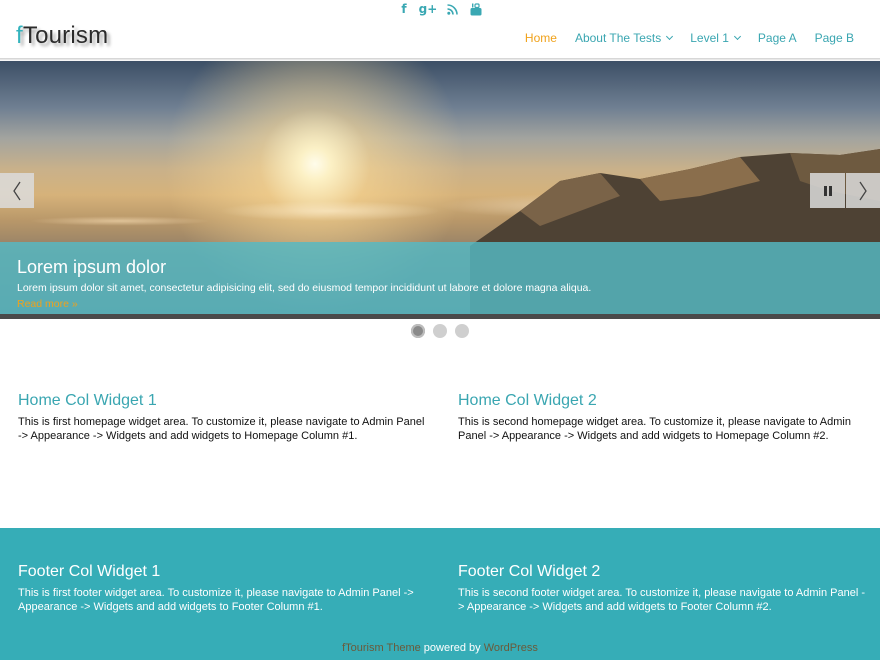  What do you see at coordinates (452, 648) in the screenshot?
I see `credit-powered-by: powered by` at bounding box center [452, 648].